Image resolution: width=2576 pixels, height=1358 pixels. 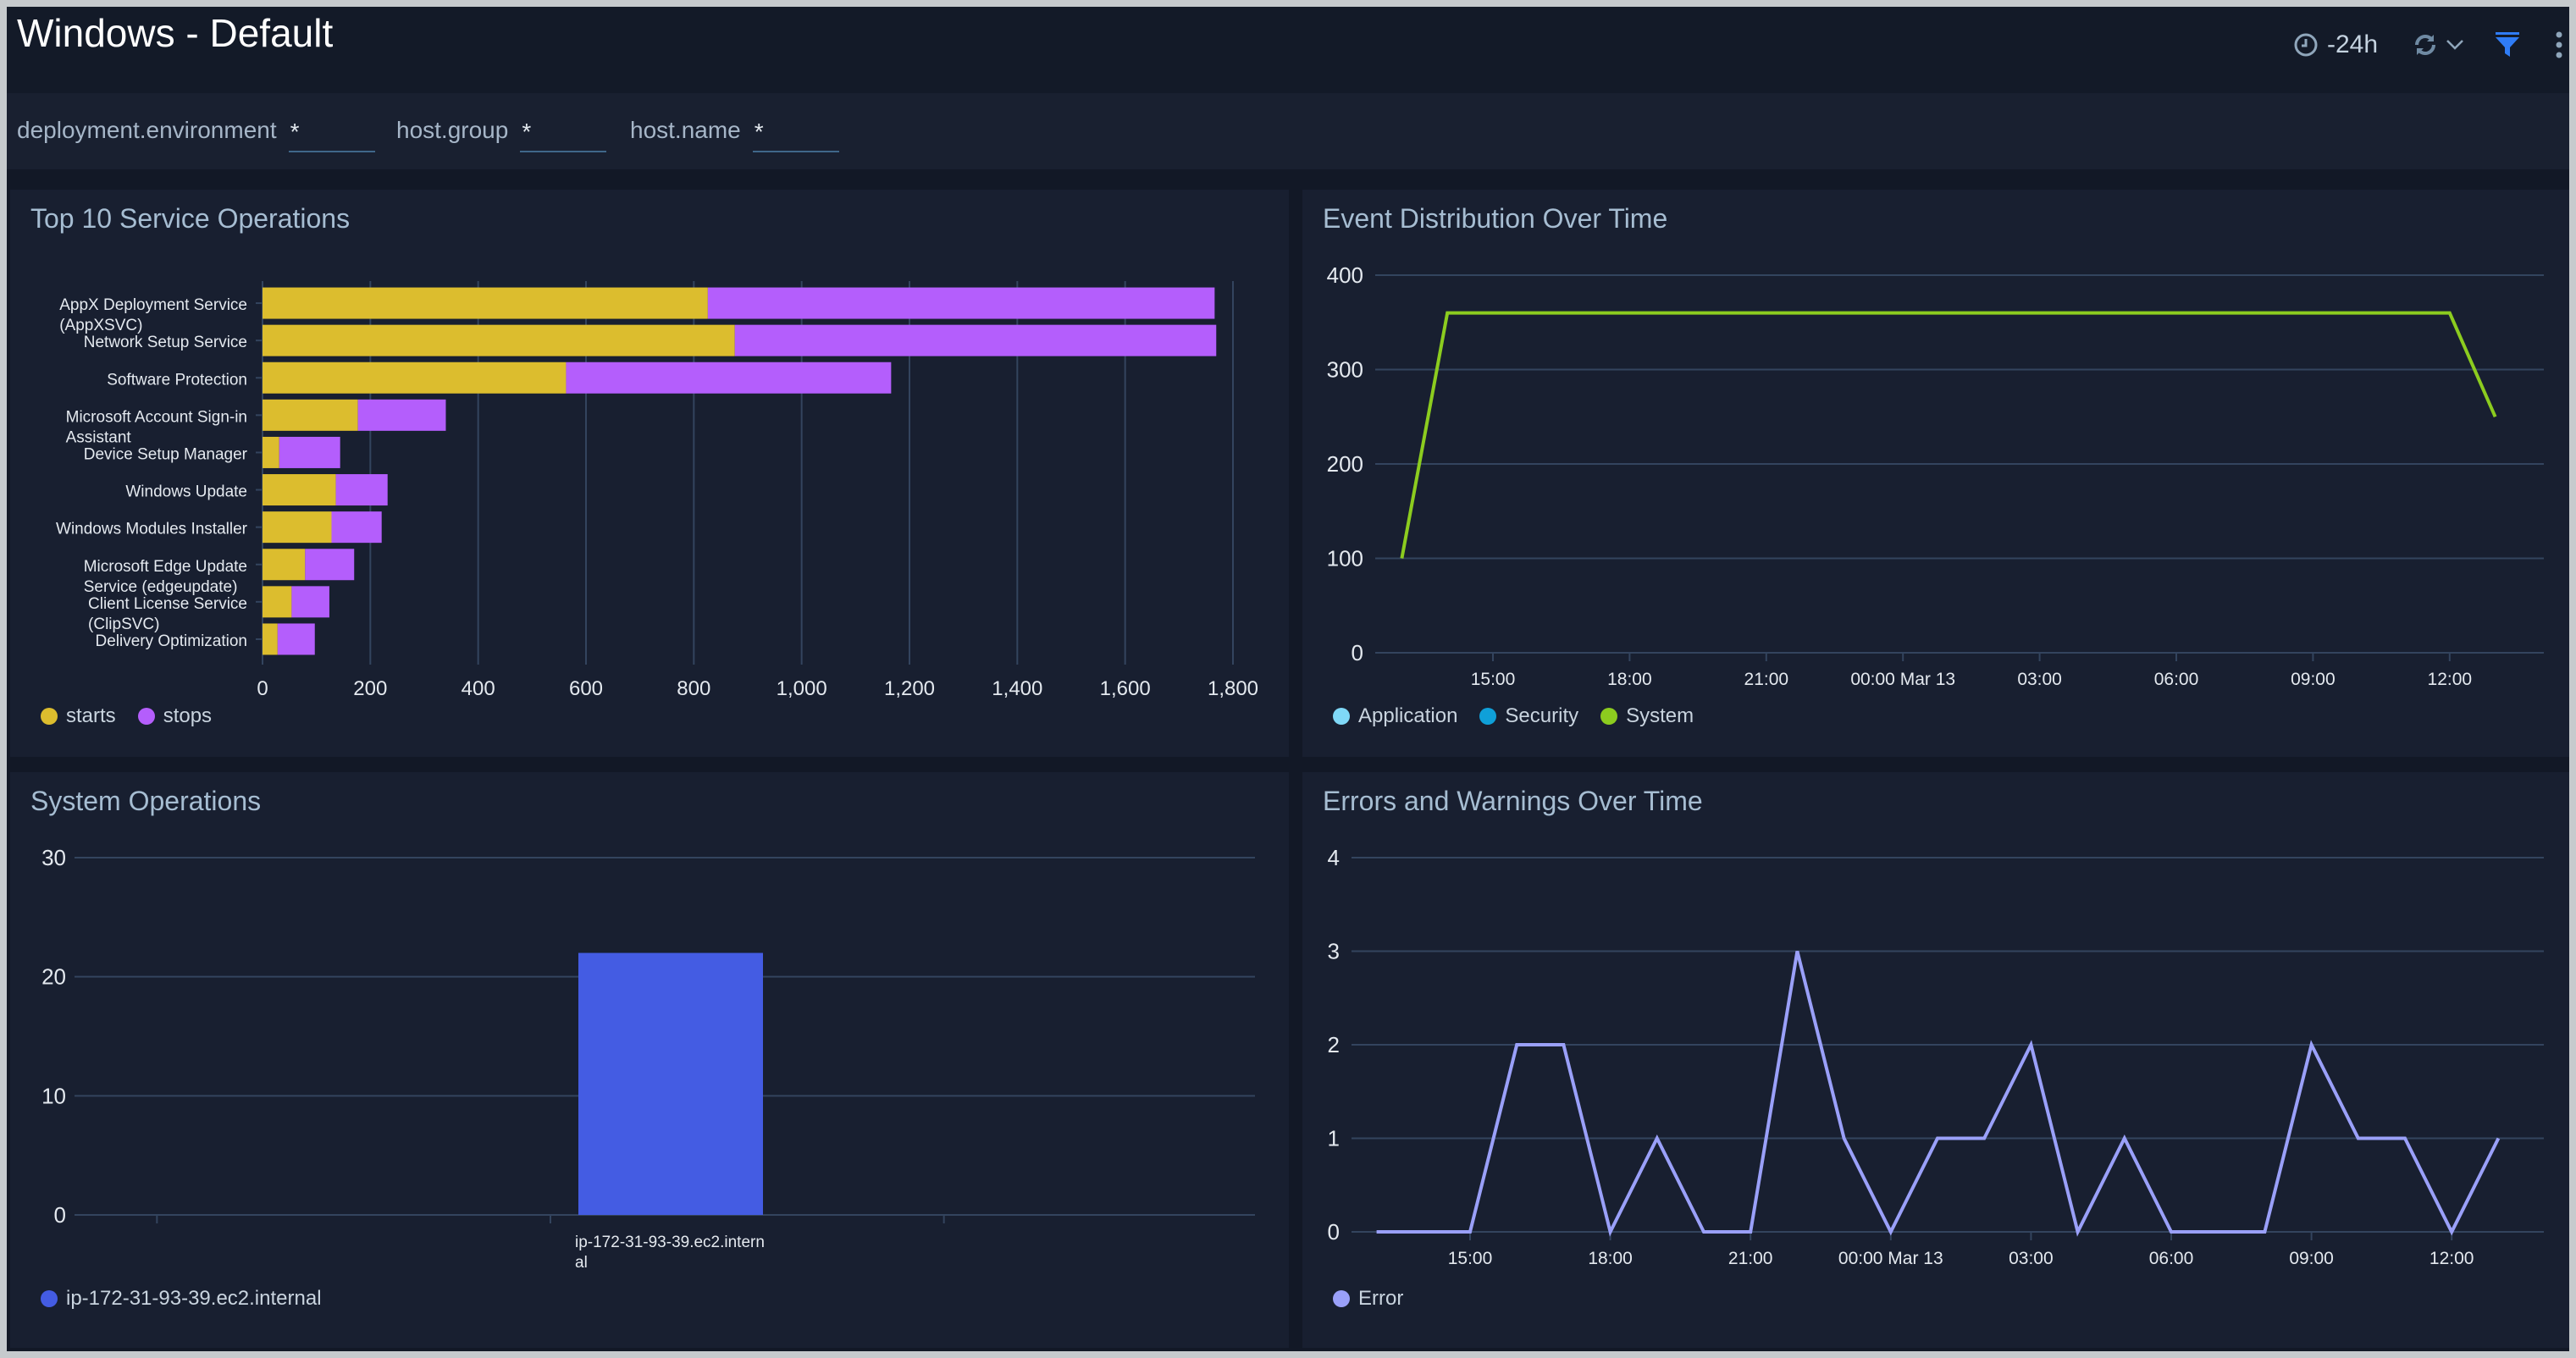 What do you see at coordinates (175, 33) in the screenshot?
I see `dashboard-title: Windows - Default` at bounding box center [175, 33].